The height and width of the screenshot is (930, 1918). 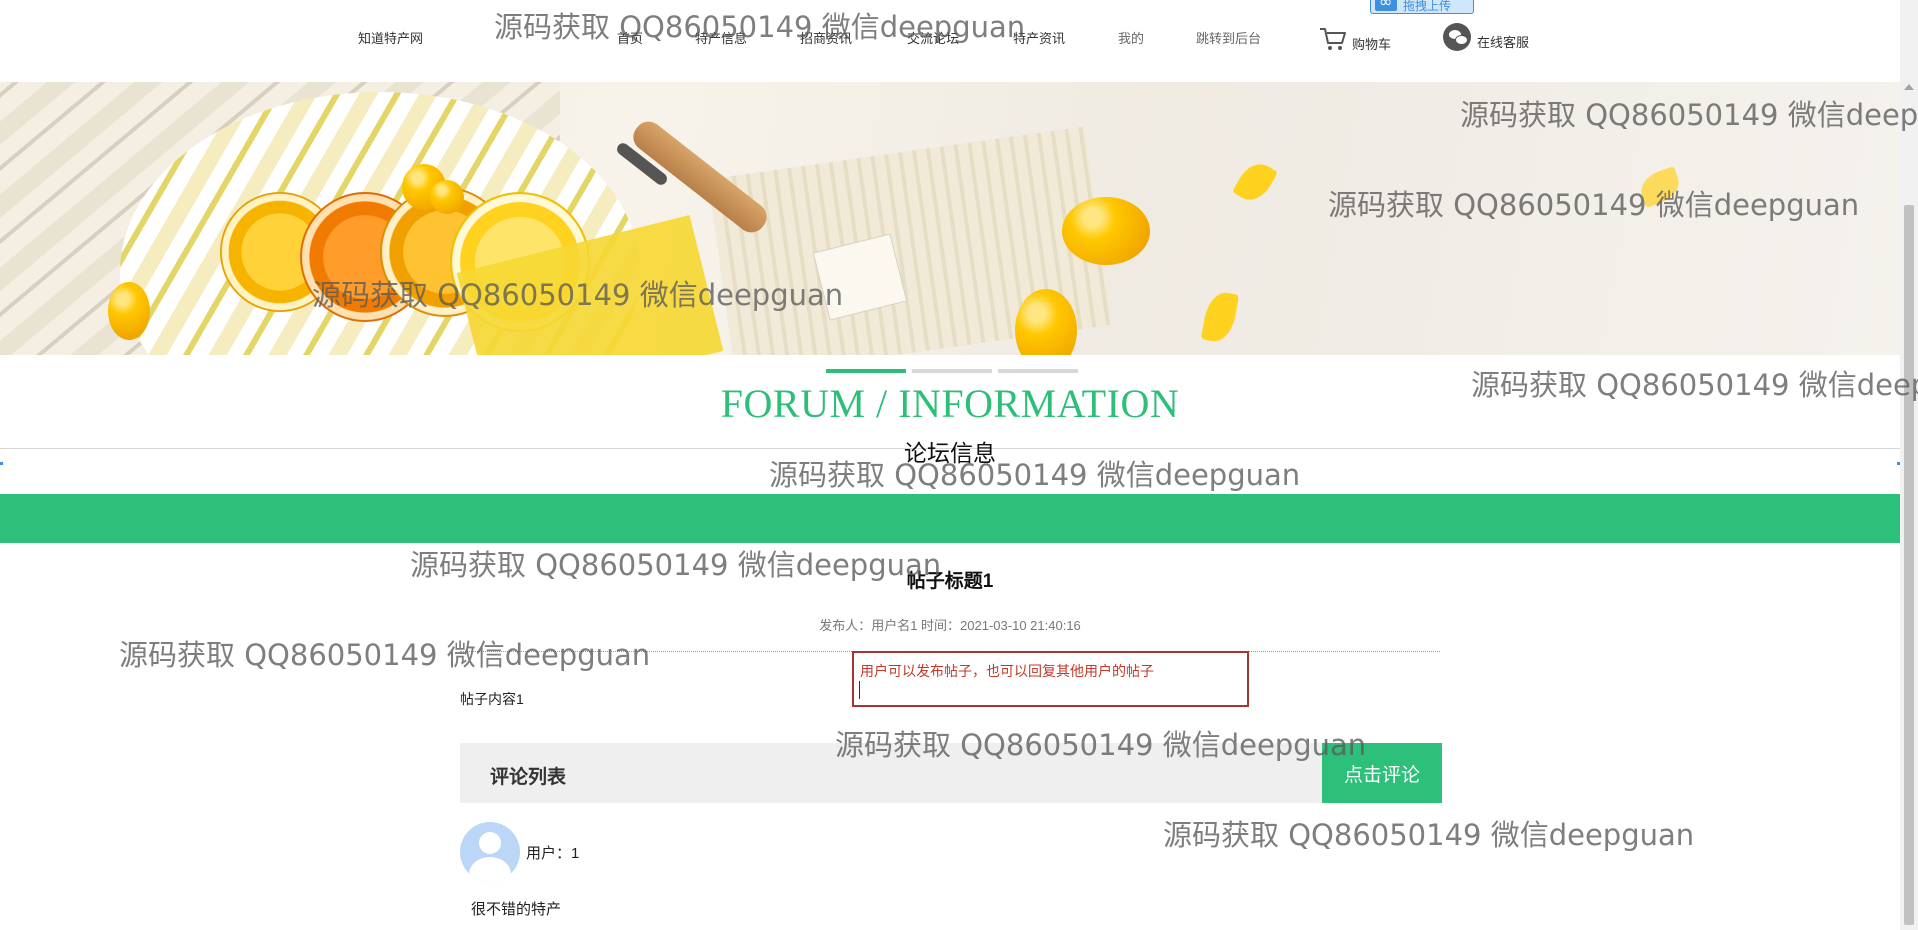 I want to click on service-label: 在线客服, so click(x=1503, y=42).